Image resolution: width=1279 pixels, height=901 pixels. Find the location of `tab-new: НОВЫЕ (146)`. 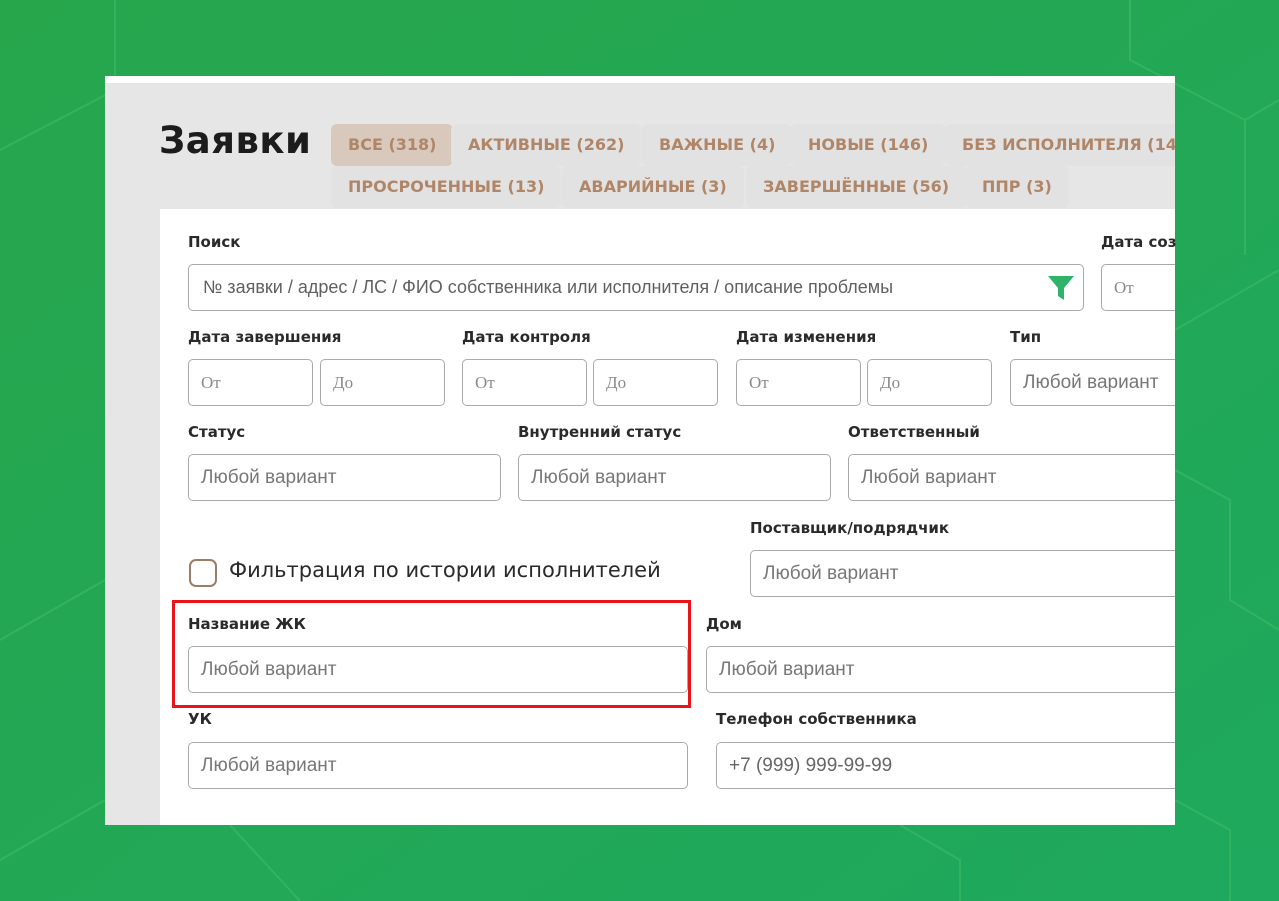

tab-new: НОВЫЕ (146) is located at coordinates (868, 145).